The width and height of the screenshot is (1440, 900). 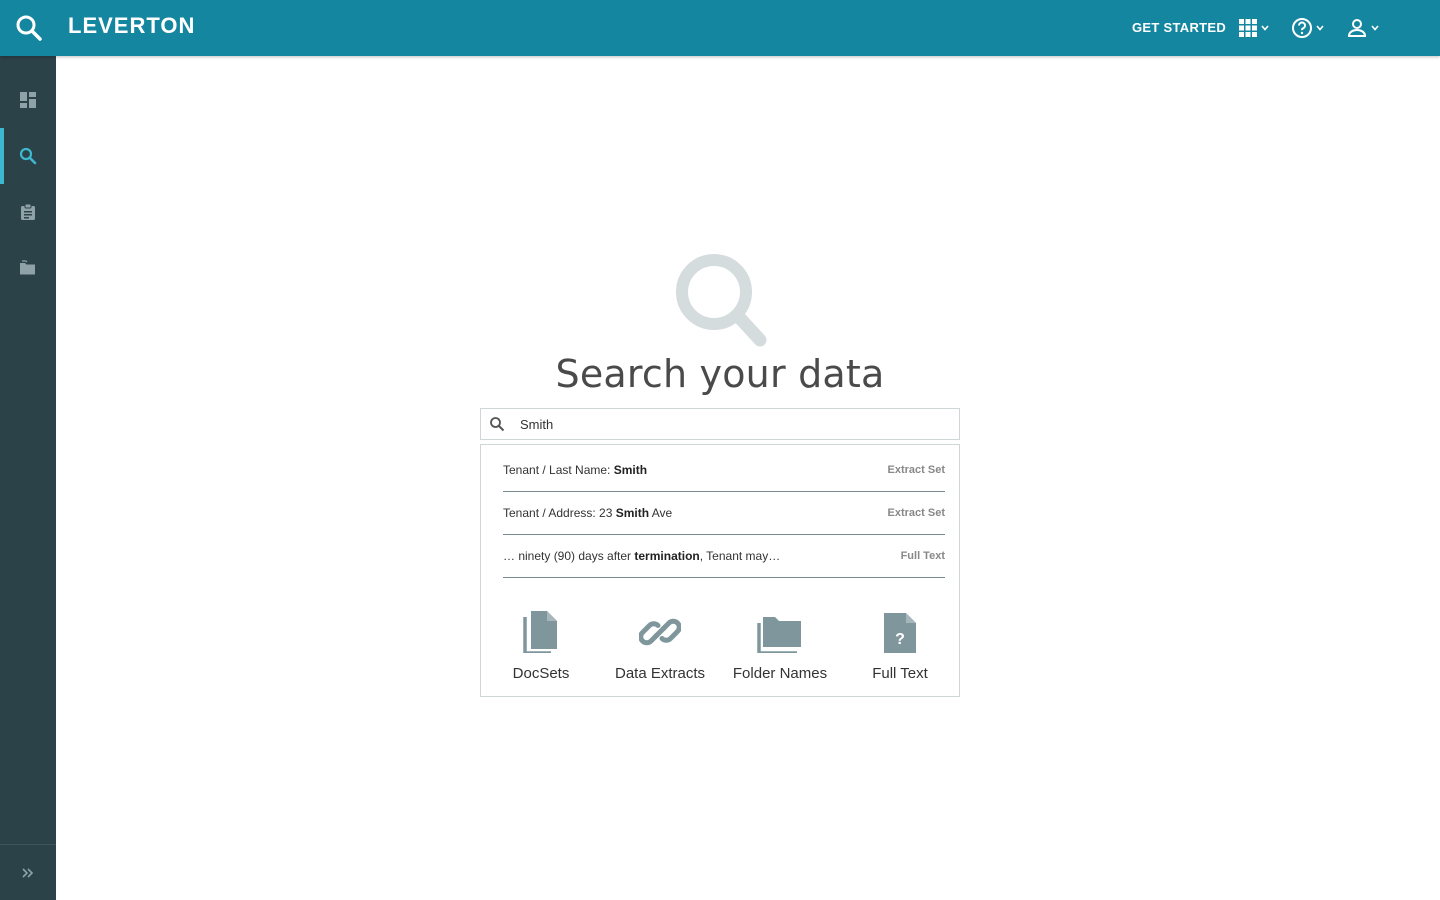 I want to click on sidebar-expand-button, so click(x=28, y=872).